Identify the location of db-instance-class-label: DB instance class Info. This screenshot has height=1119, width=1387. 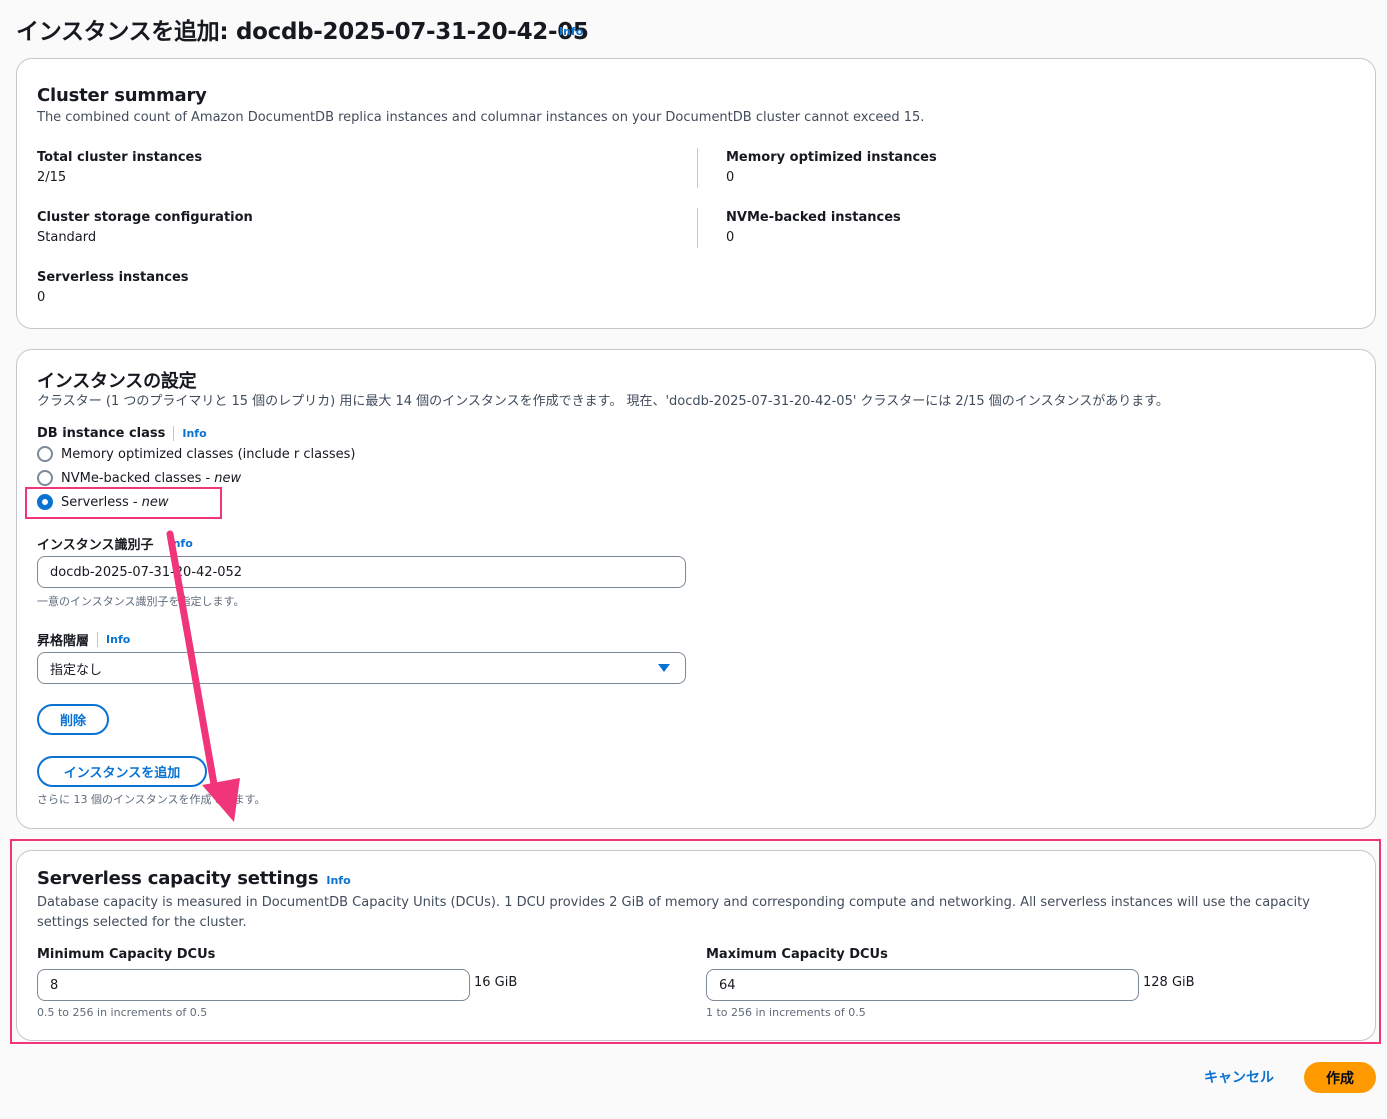
(122, 433).